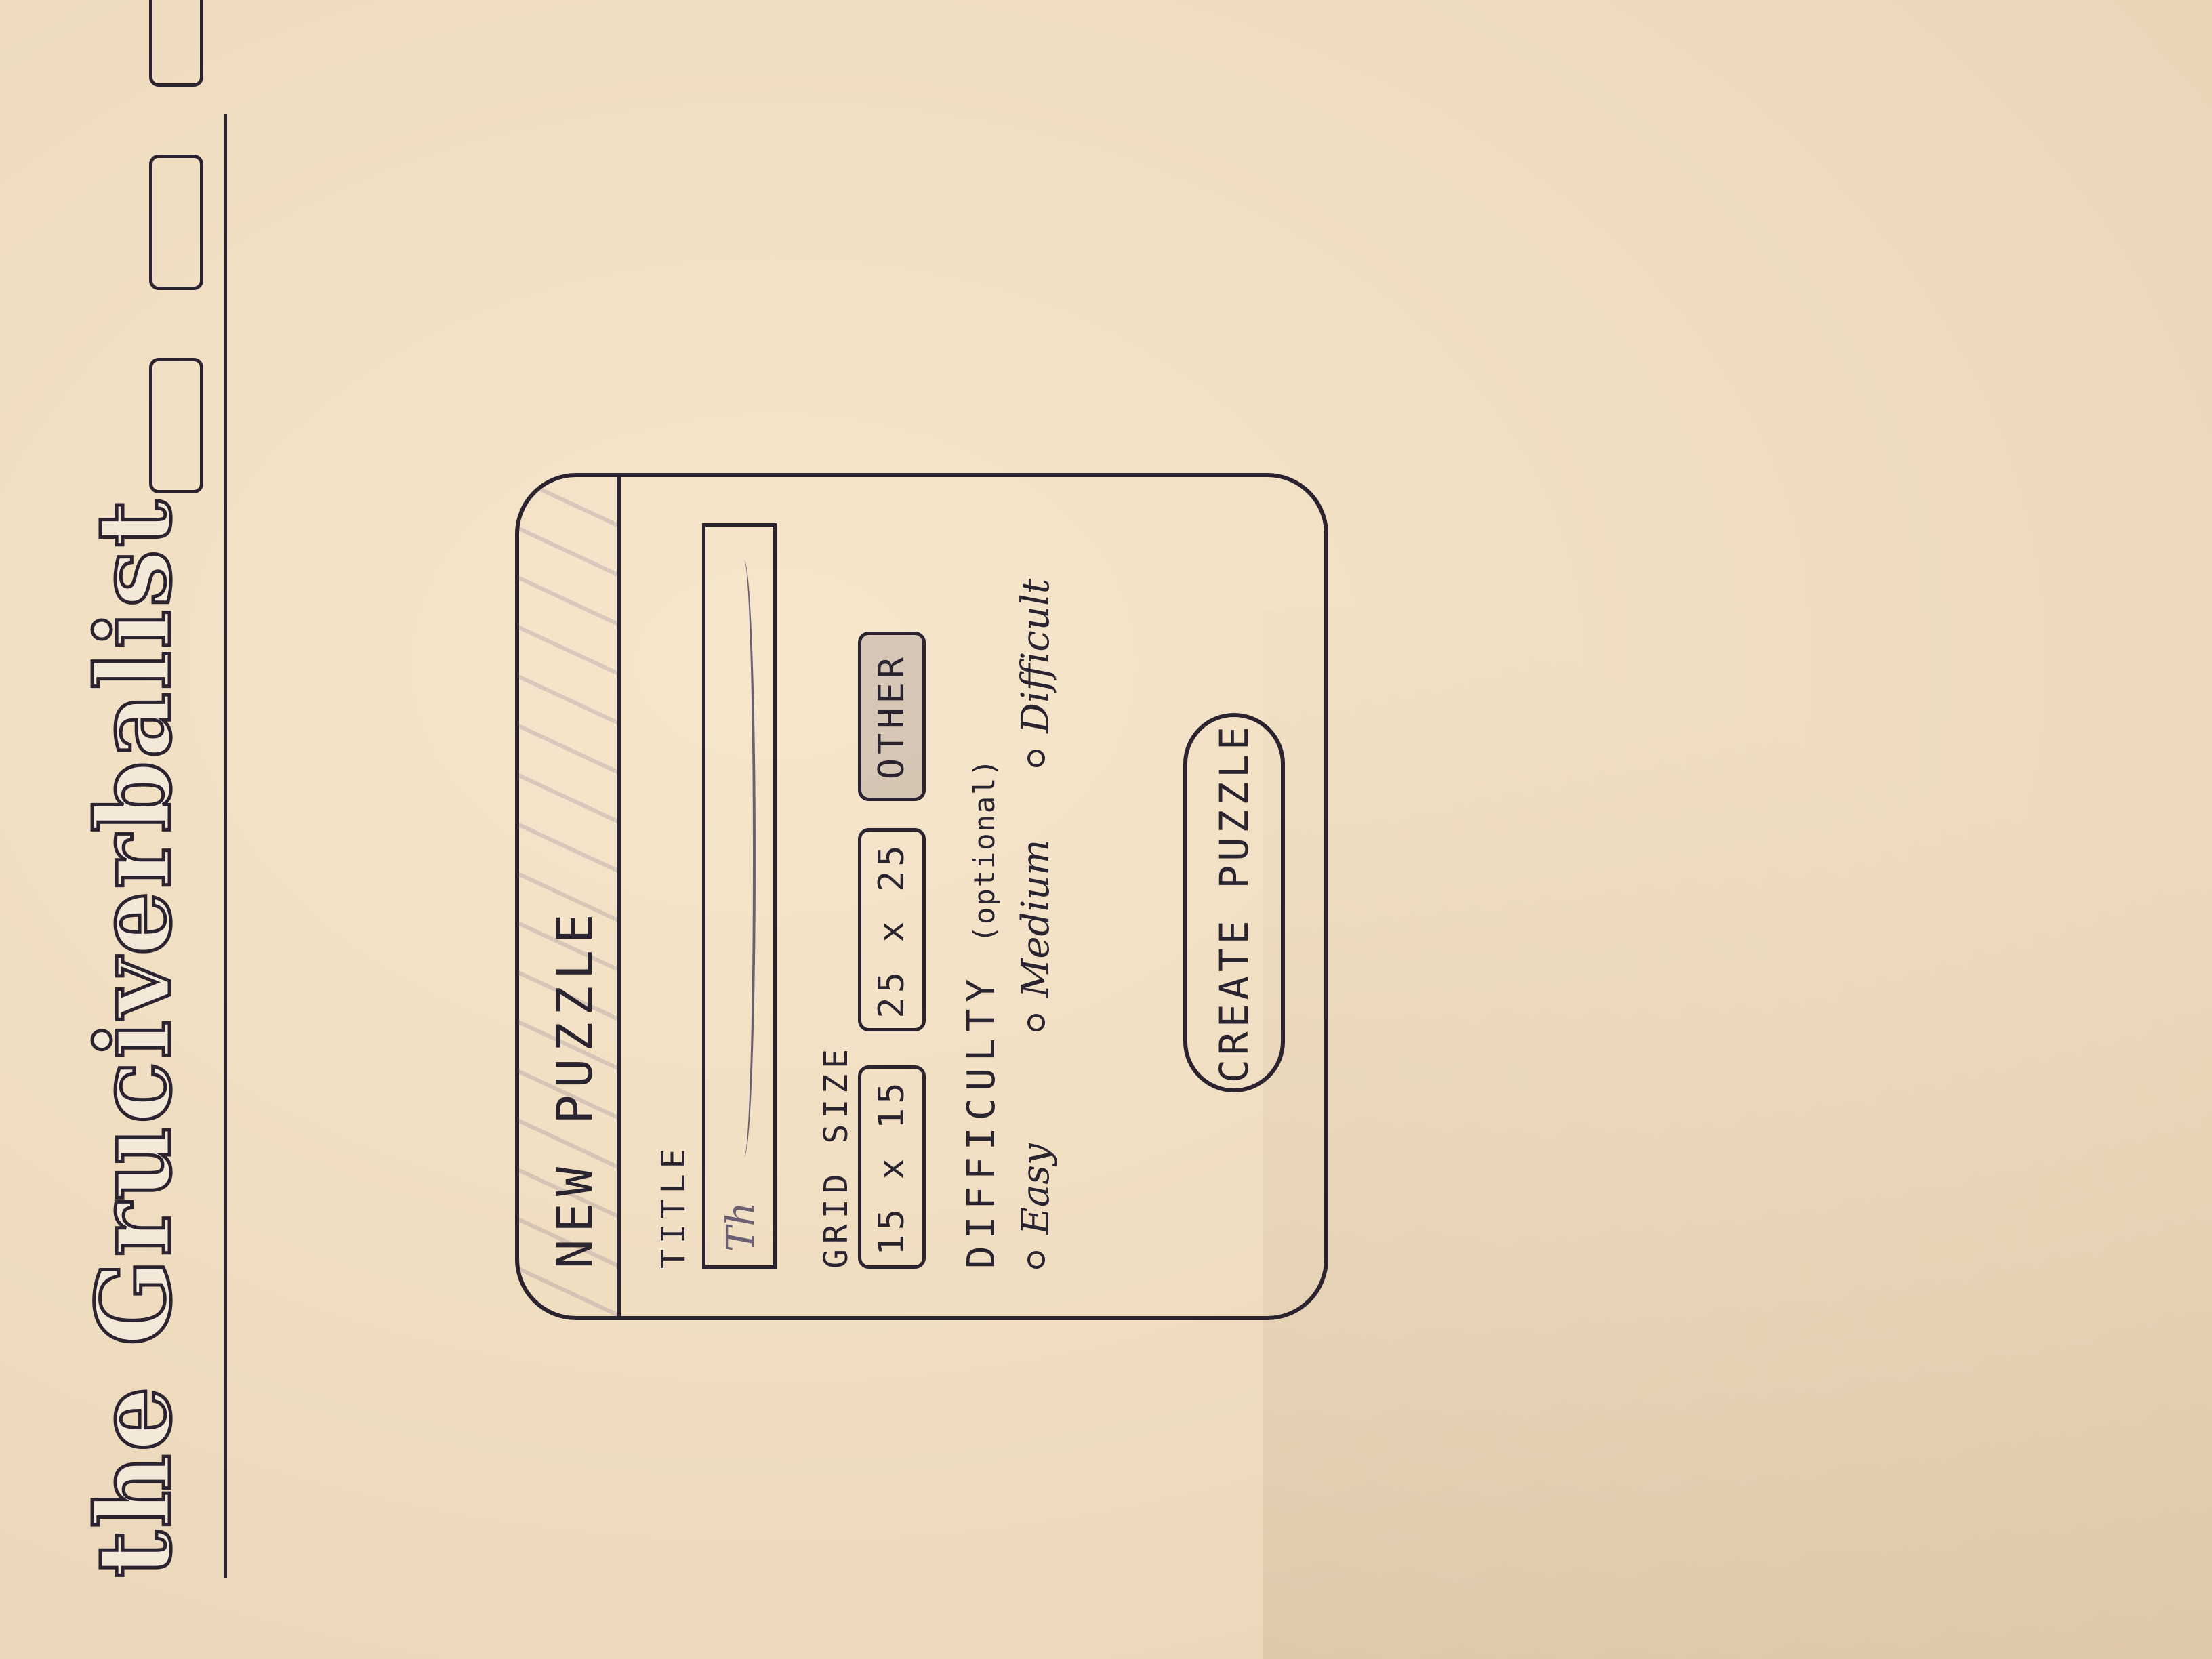 This screenshot has width=2212, height=1659. What do you see at coordinates (575, 1088) in the screenshot?
I see `dialog-title: NEW PUZZLE` at bounding box center [575, 1088].